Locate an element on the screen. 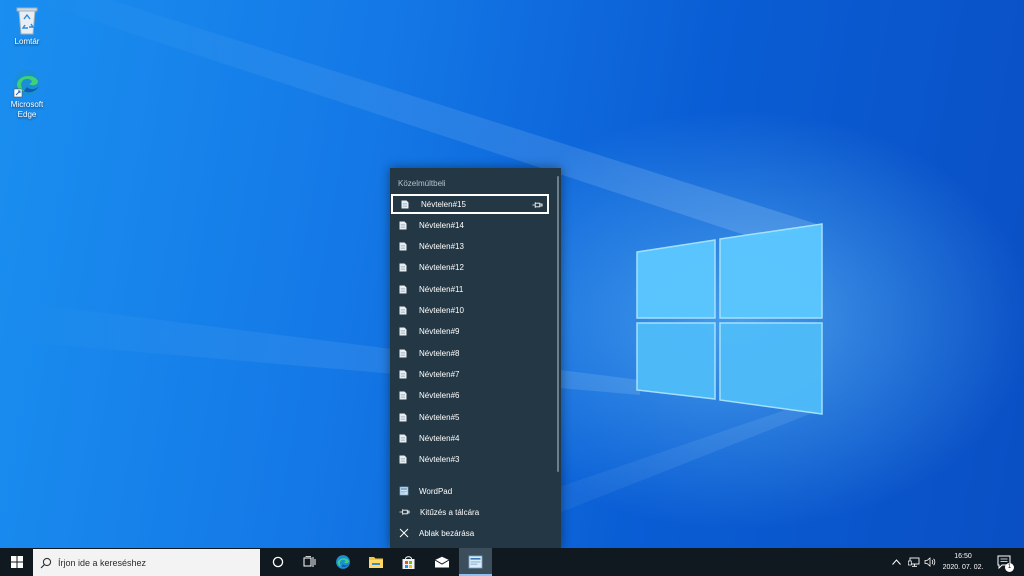 This screenshot has width=1024, height=576. recent-item-label: Névtelen#14 is located at coordinates (441, 225).